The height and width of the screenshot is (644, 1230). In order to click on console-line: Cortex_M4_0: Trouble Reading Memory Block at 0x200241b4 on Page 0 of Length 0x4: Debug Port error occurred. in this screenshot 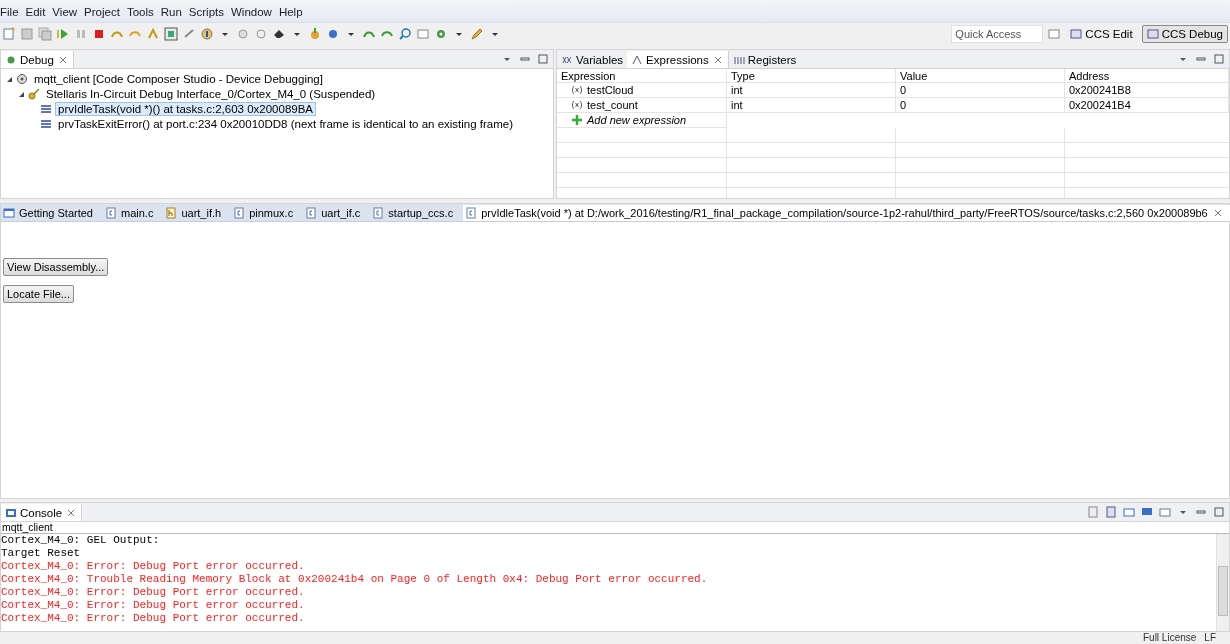, I will do `click(355, 579)`.